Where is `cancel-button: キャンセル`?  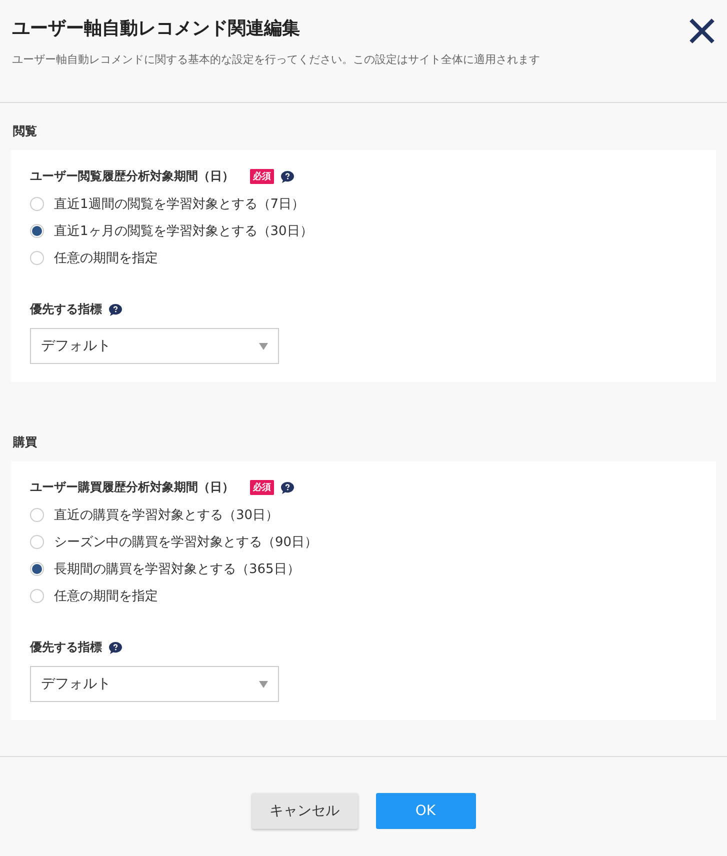
cancel-button: キャンセル is located at coordinates (305, 811).